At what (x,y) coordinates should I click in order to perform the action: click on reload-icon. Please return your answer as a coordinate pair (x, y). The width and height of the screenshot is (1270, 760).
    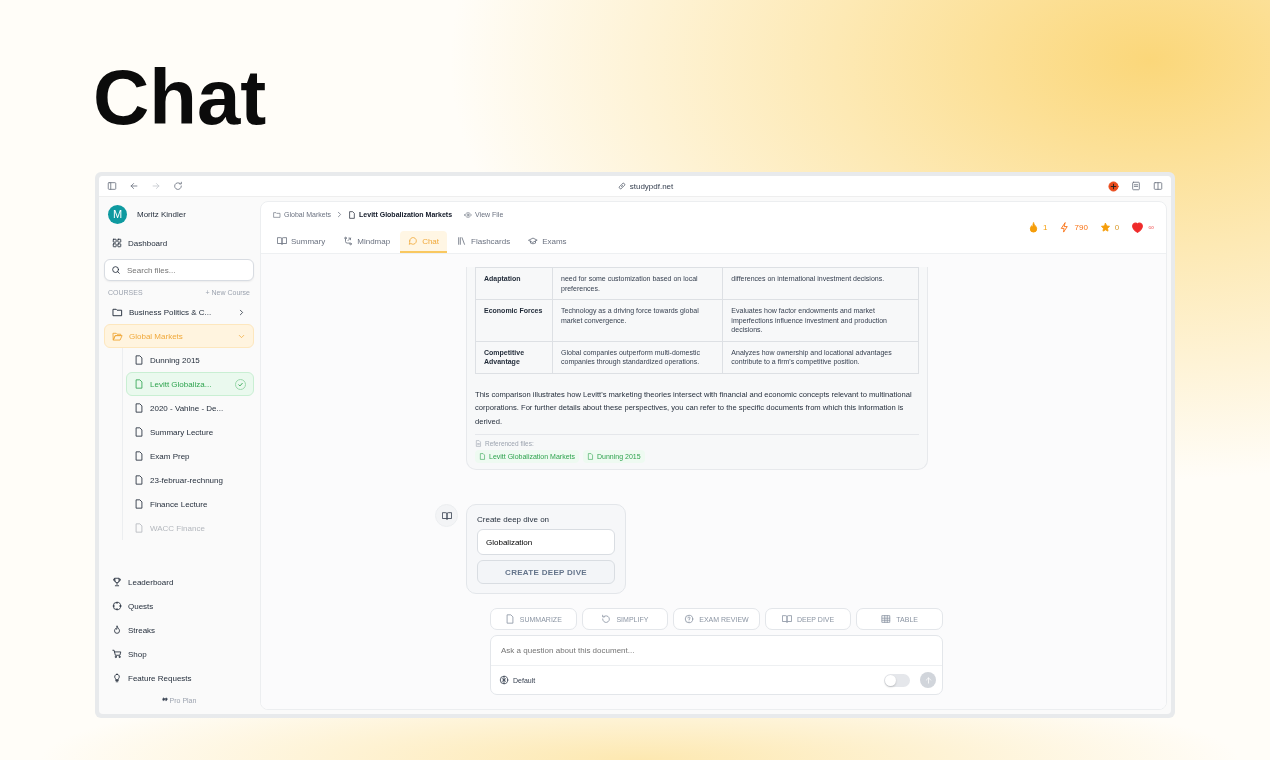
    Looking at the image, I should click on (178, 186).